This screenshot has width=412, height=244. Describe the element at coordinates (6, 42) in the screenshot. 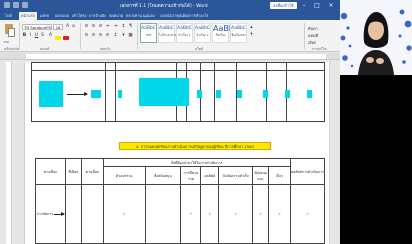

I see `paste-label: วาง` at that location.